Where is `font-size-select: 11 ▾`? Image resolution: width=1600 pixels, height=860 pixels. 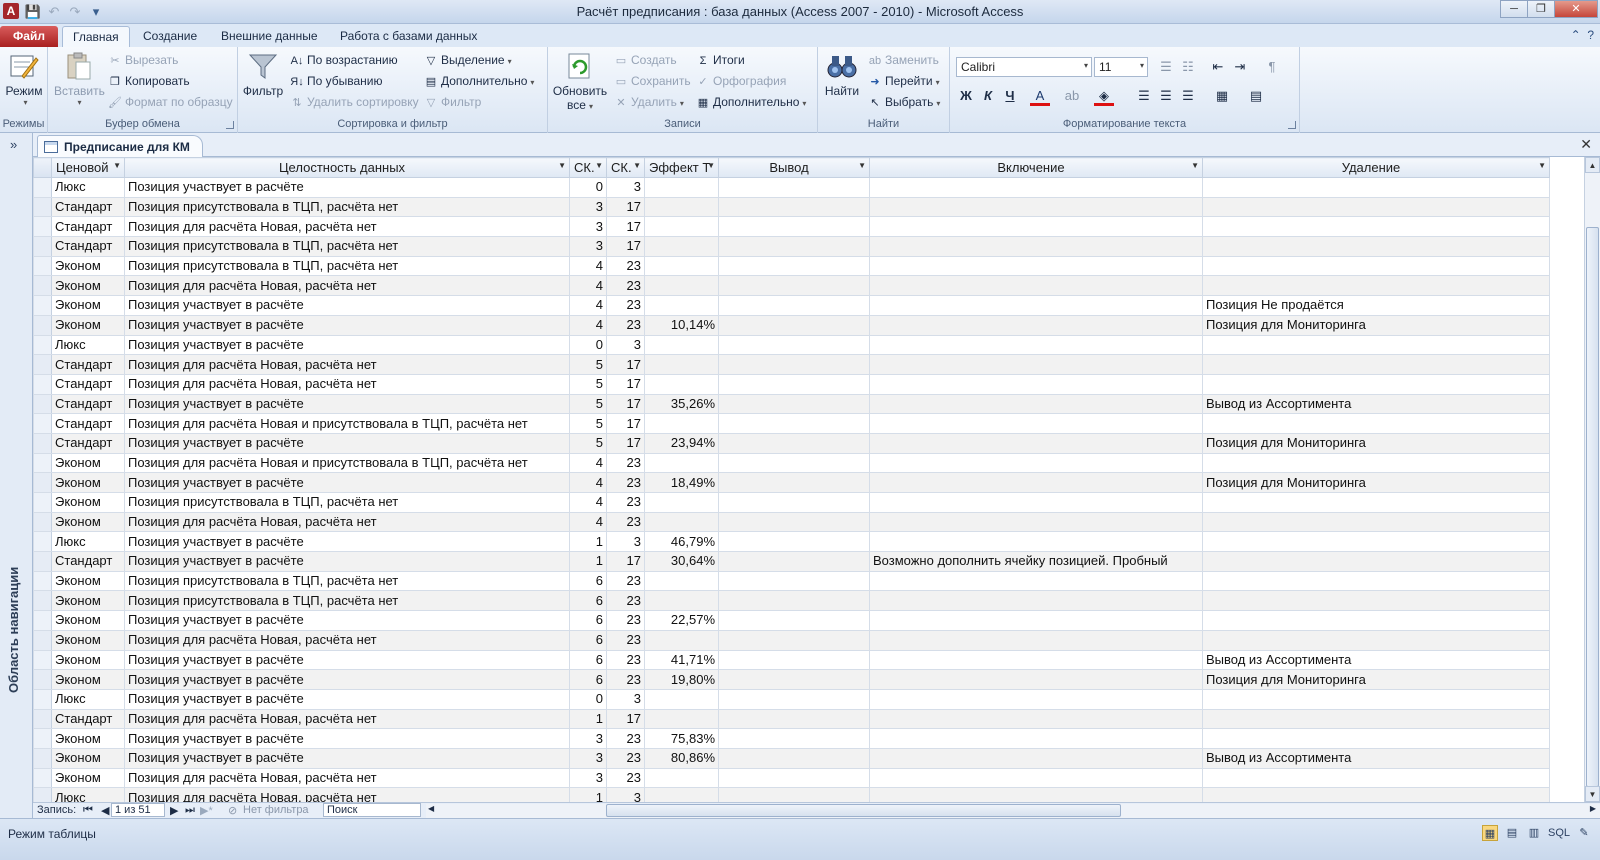 font-size-select: 11 ▾ is located at coordinates (1121, 67).